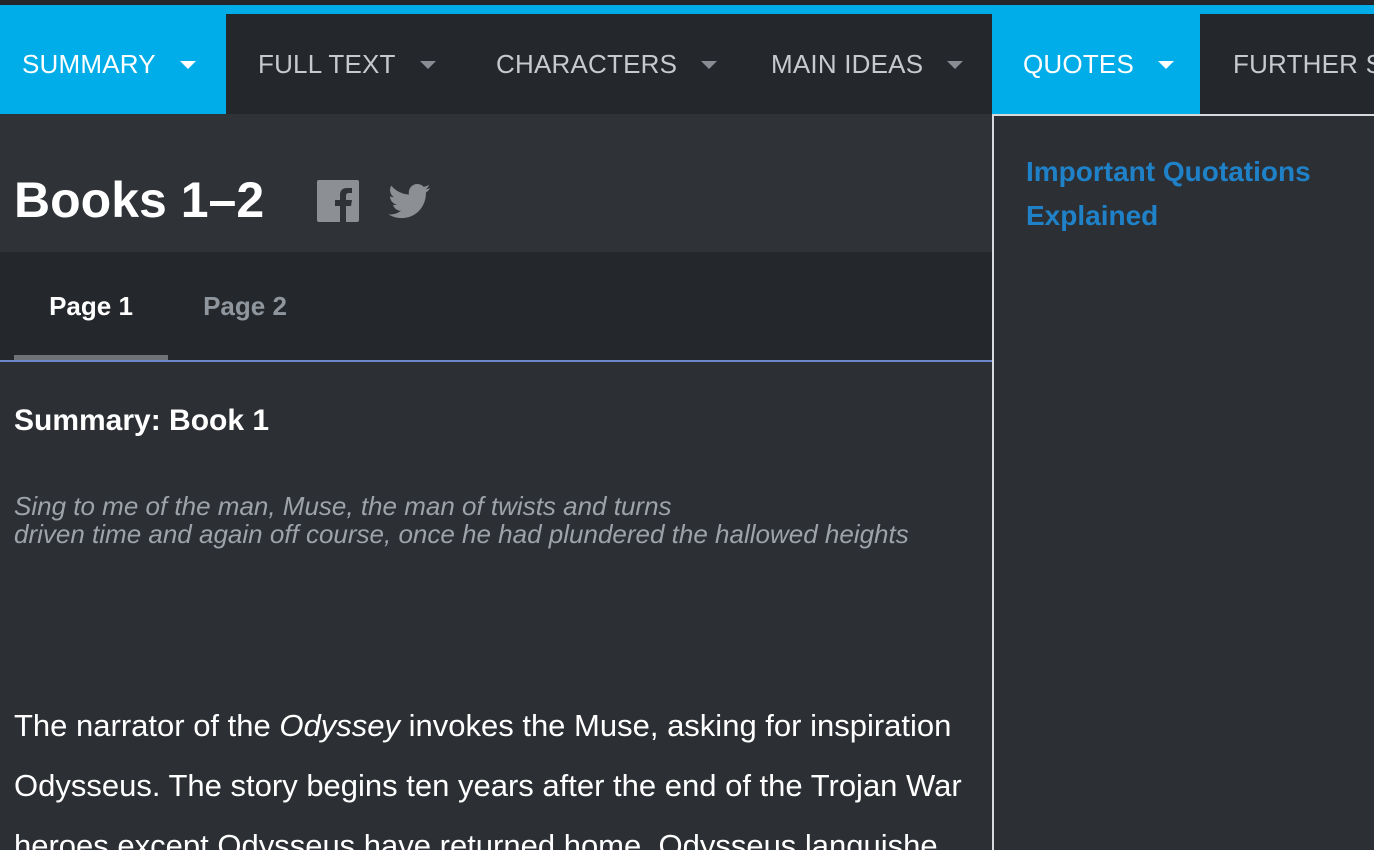  I want to click on nav-full-text: FULL TEXT, so click(346, 64).